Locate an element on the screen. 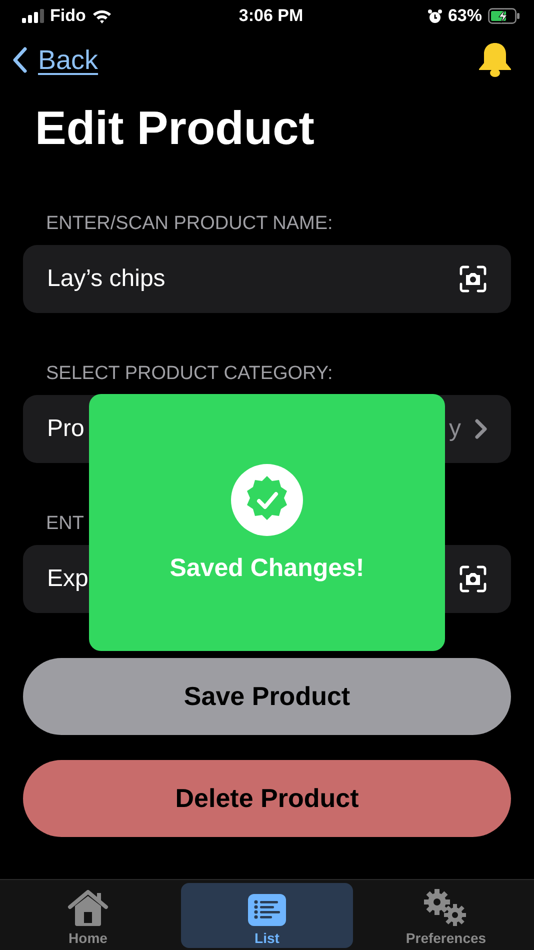 The width and height of the screenshot is (534, 950). page-title: Edit Product is located at coordinates (175, 127).